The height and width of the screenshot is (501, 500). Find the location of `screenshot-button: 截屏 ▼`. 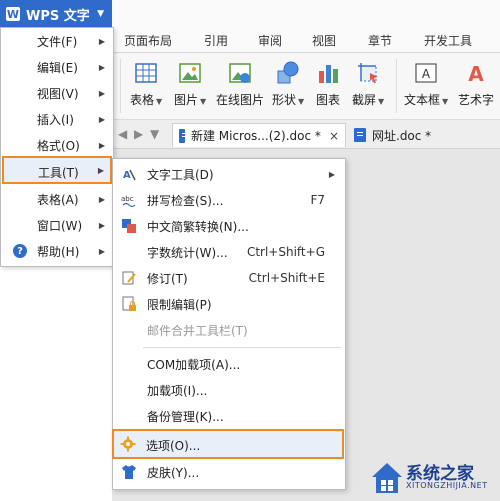

screenshot-button: 截屏 ▼ is located at coordinates (368, 84).